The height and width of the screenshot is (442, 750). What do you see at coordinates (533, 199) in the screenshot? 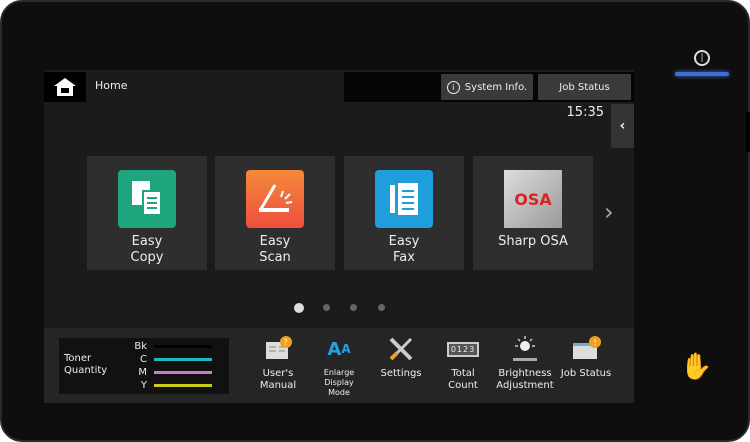
I see `osa-logo: OSA` at bounding box center [533, 199].